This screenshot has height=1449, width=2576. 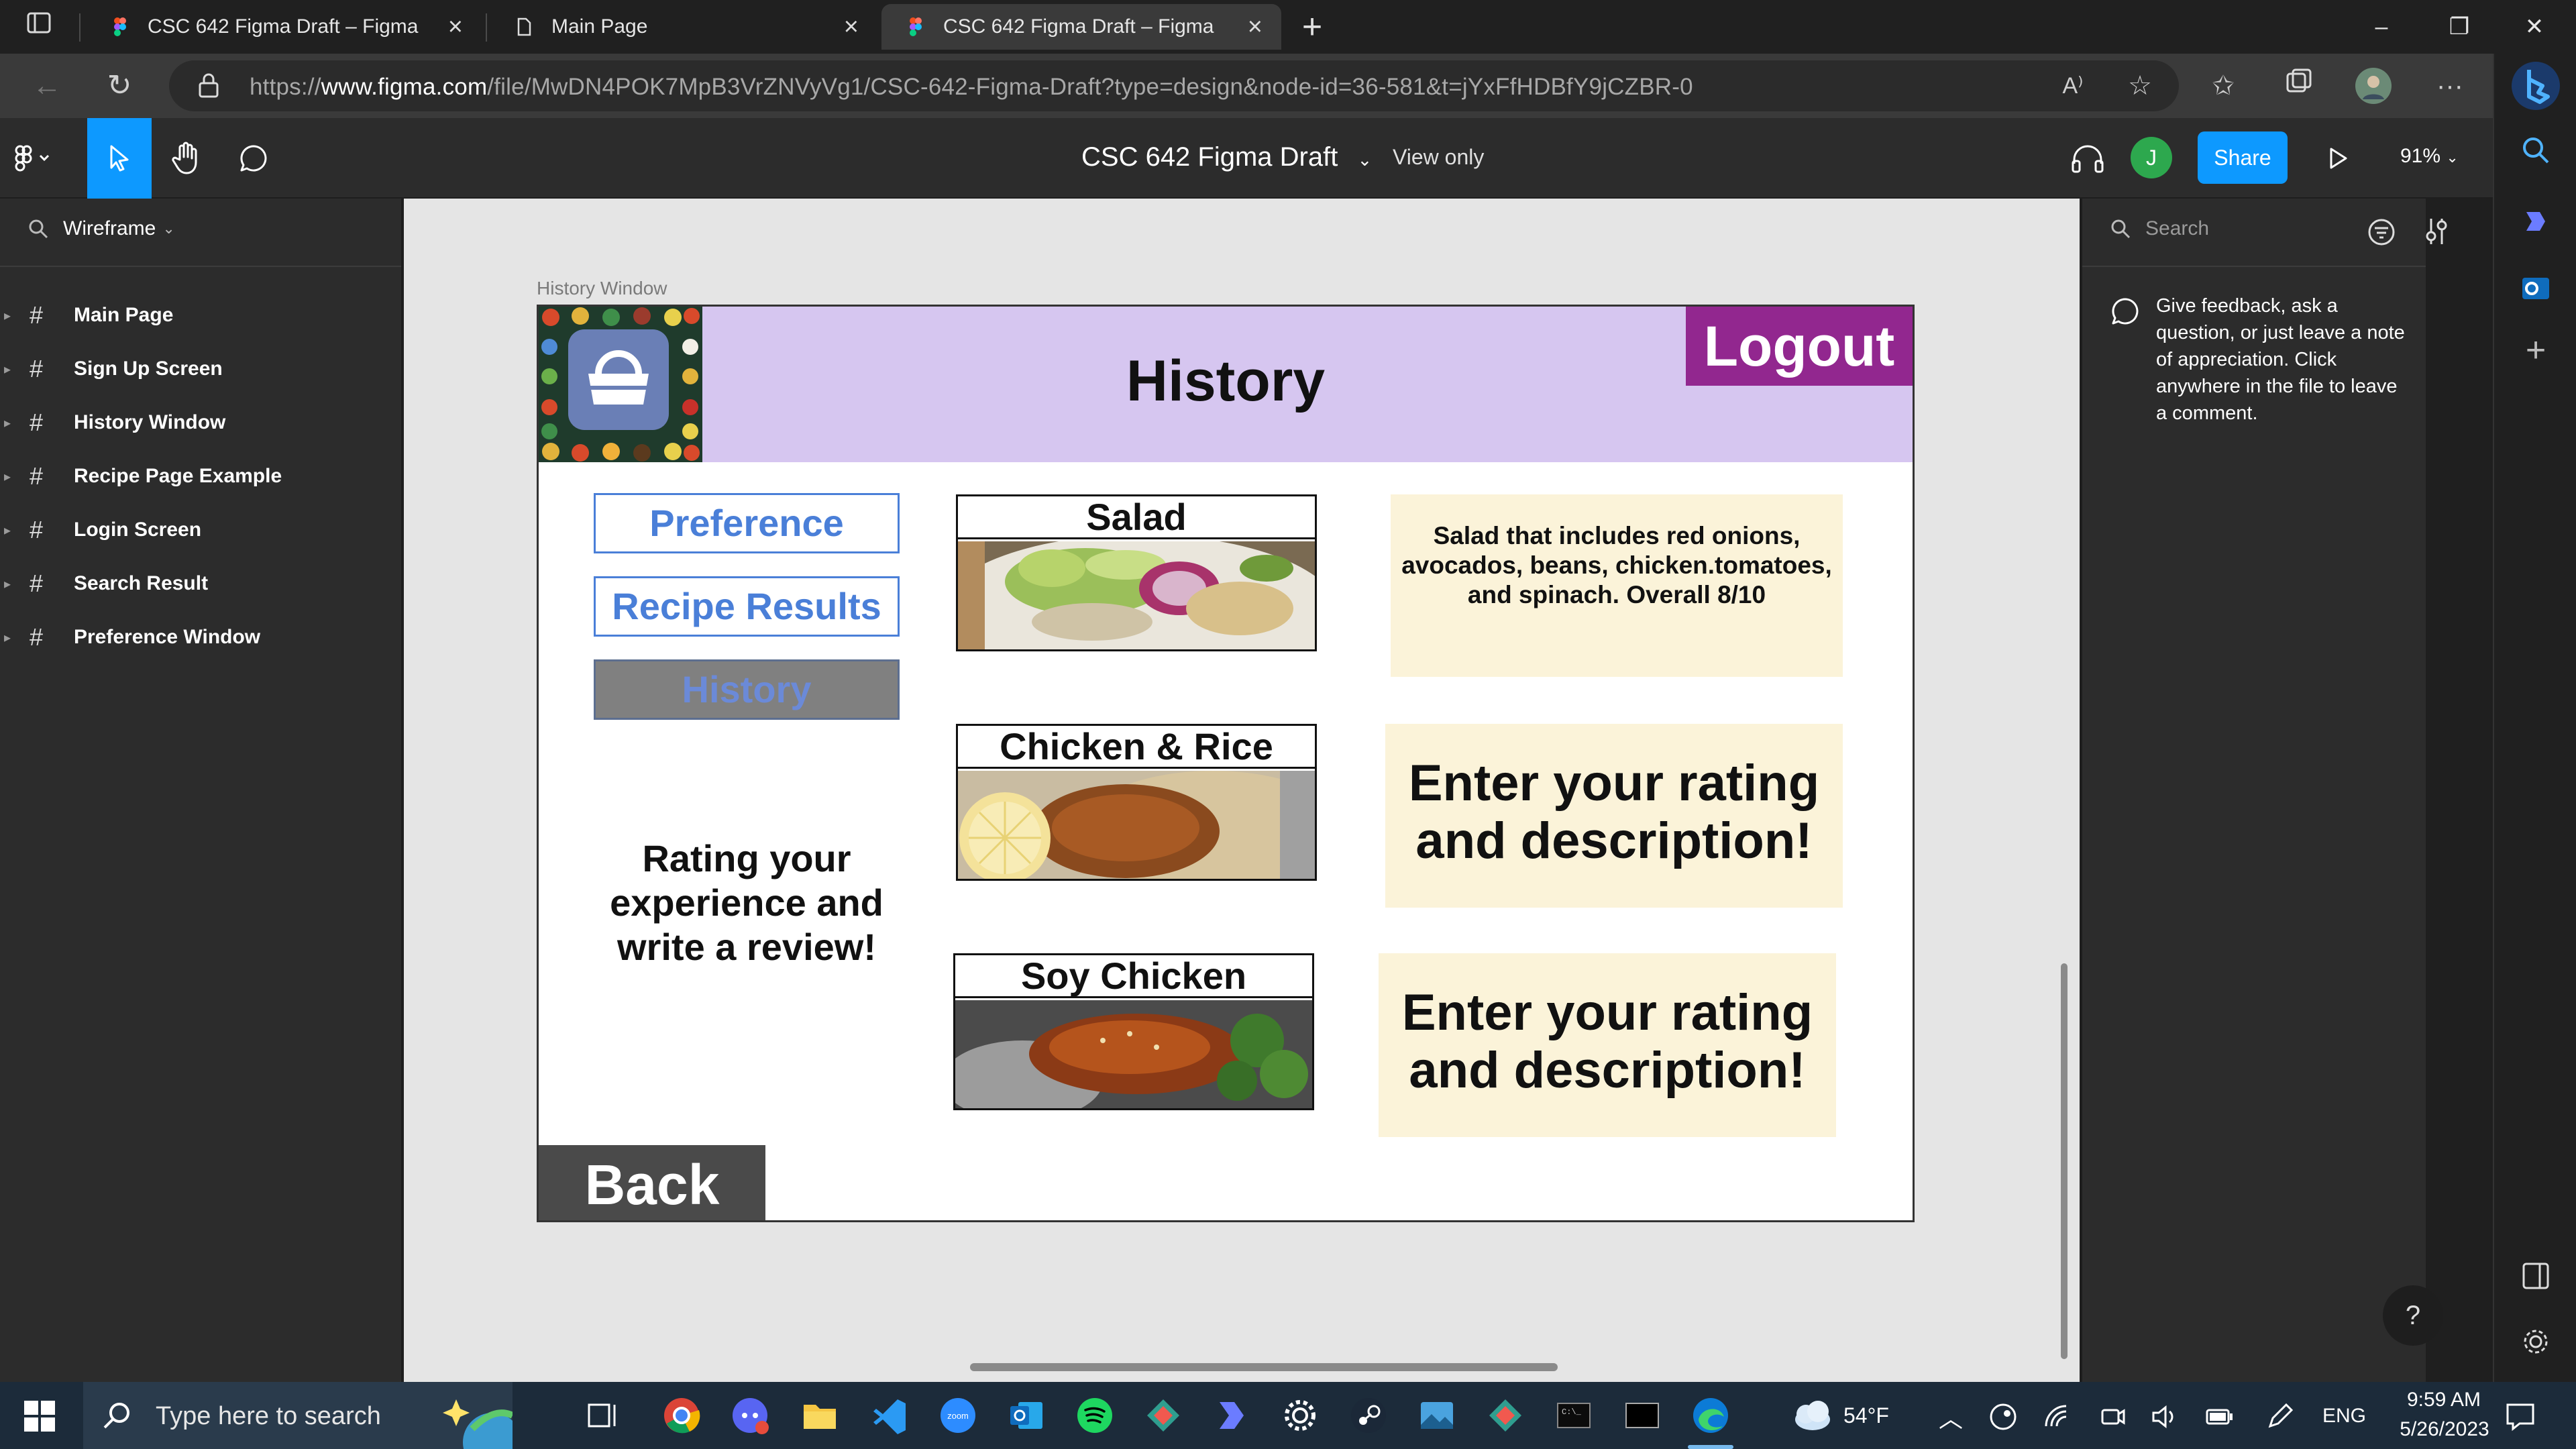 I want to click on taskbar-search-input: Type here to search, so click(x=298, y=1415).